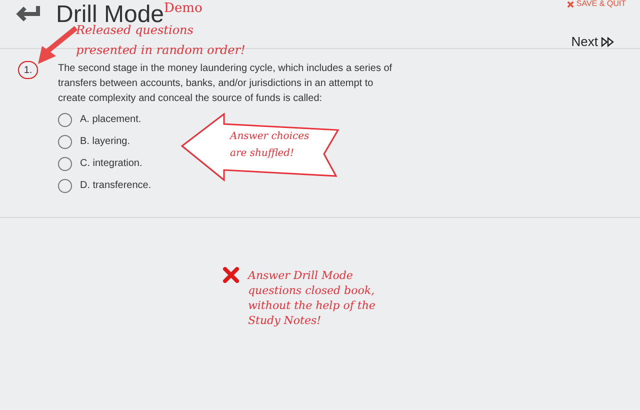 This screenshot has width=640, height=410. What do you see at coordinates (100, 119) in the screenshot?
I see `answer-option: A. placement.` at bounding box center [100, 119].